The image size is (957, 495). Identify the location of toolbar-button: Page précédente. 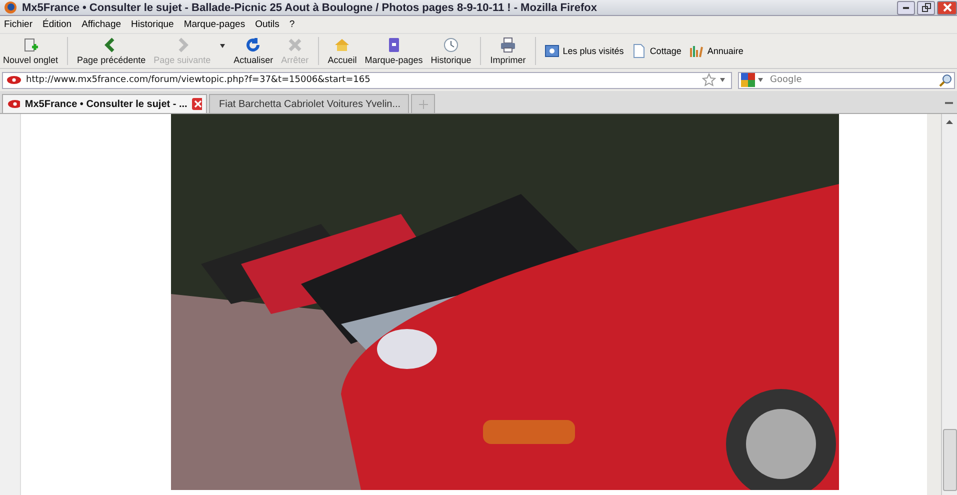
(111, 51).